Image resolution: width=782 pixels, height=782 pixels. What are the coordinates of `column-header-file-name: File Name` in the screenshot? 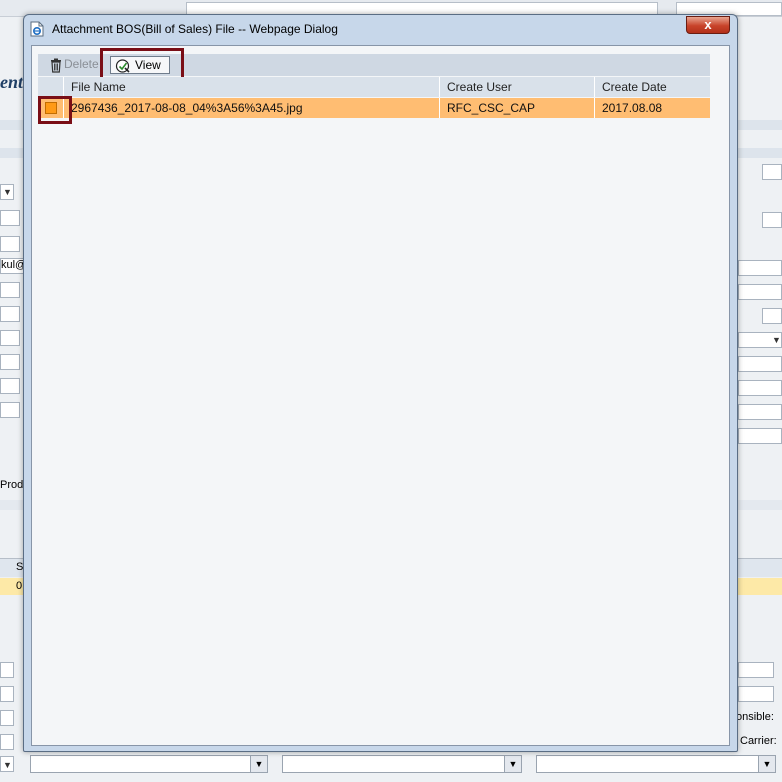 It's located at (251, 87).